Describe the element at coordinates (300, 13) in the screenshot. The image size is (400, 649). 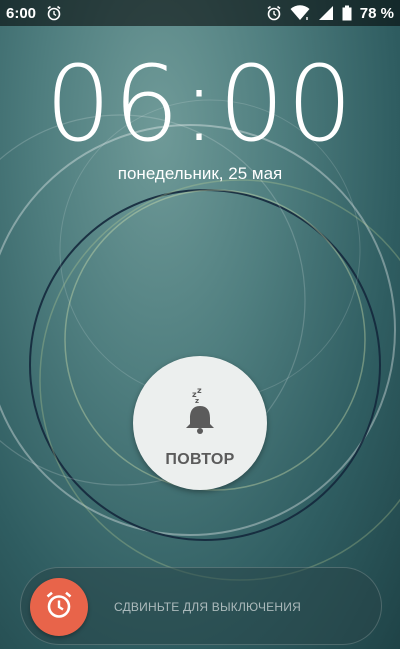
I see `wifi-icon` at that location.